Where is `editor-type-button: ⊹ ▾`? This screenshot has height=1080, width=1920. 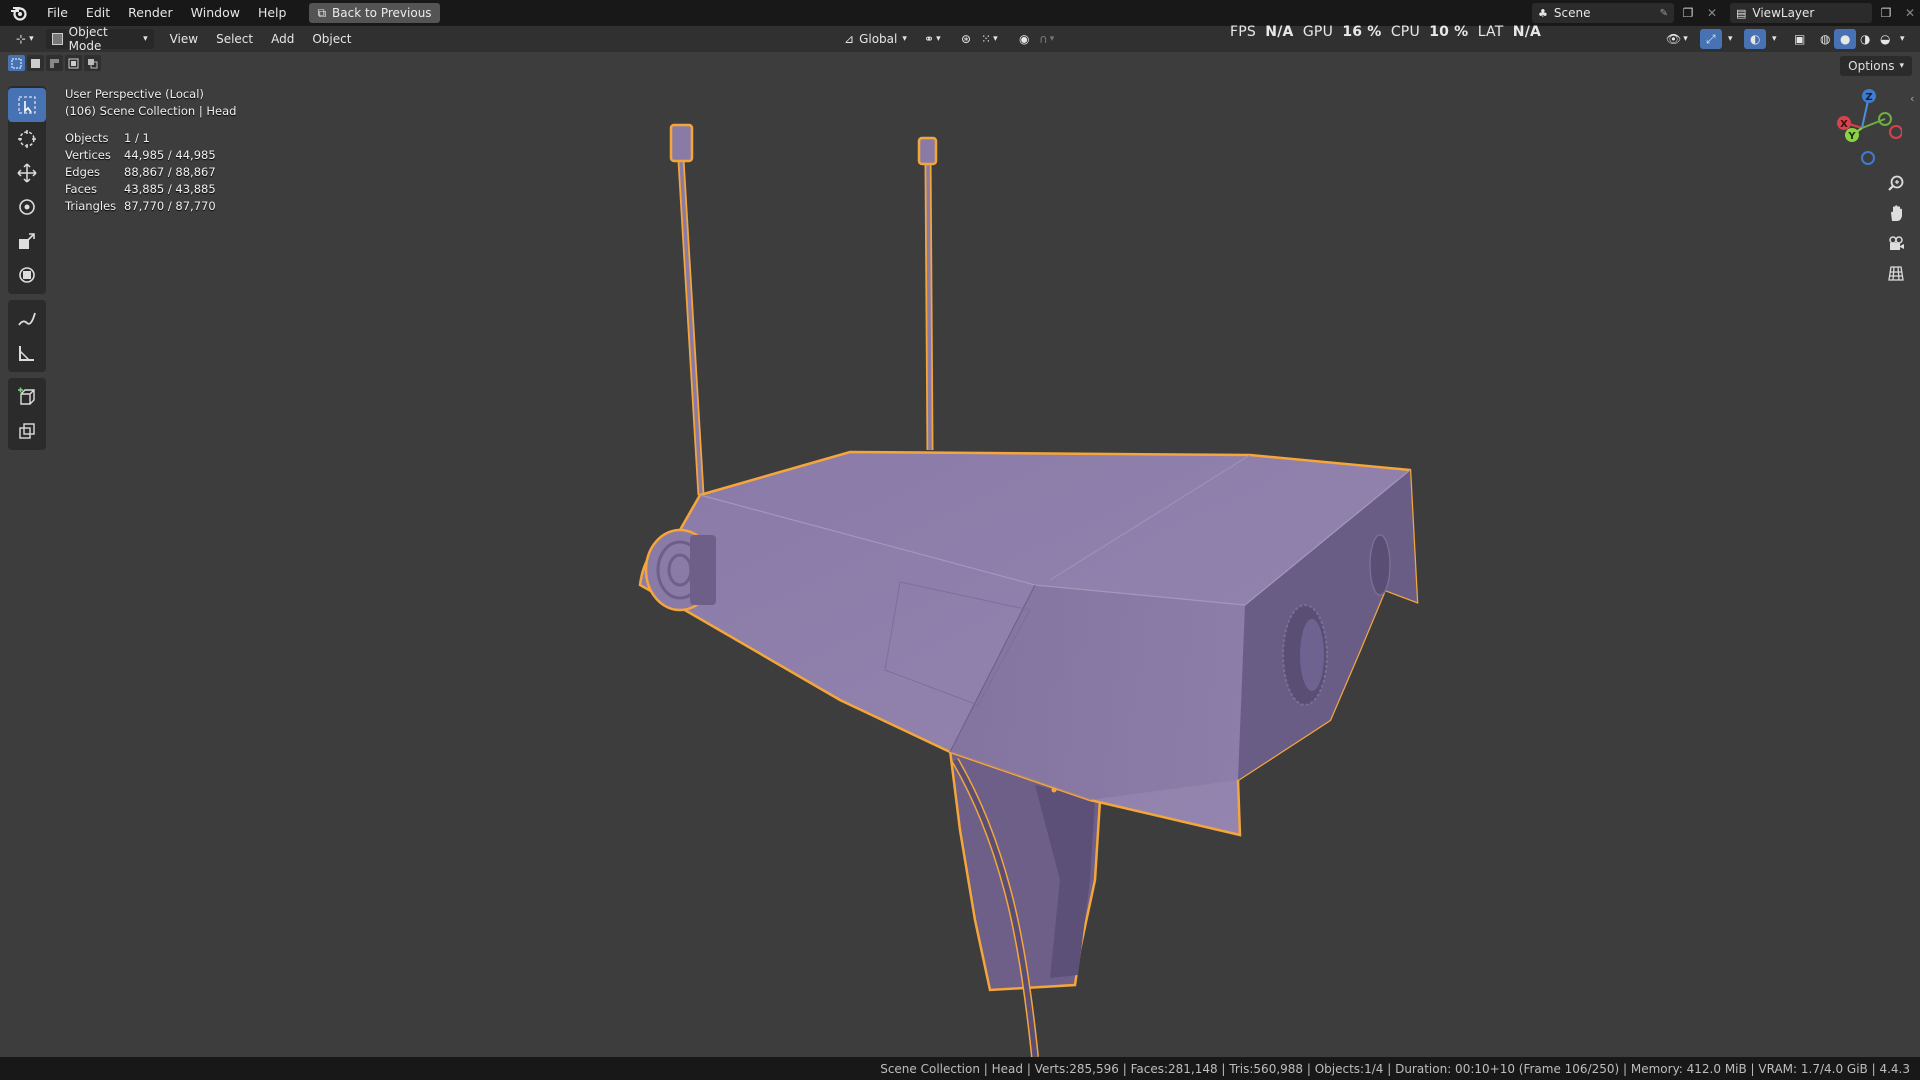 editor-type-button: ⊹ ▾ is located at coordinates (25, 39).